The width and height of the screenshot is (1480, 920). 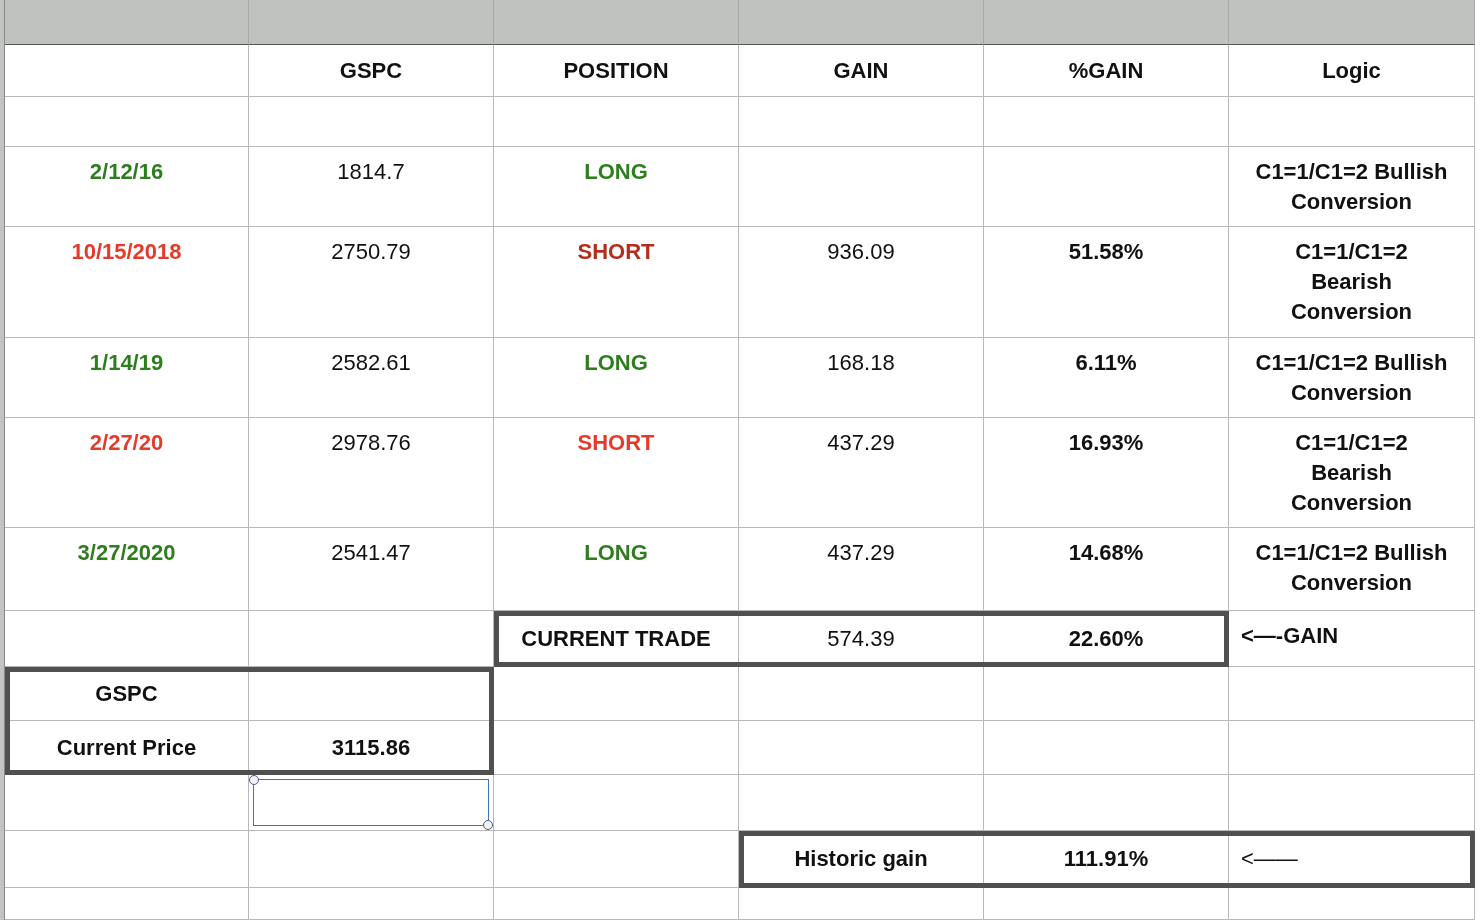 I want to click on date-cell: 1/14/19, so click(x=127, y=378).